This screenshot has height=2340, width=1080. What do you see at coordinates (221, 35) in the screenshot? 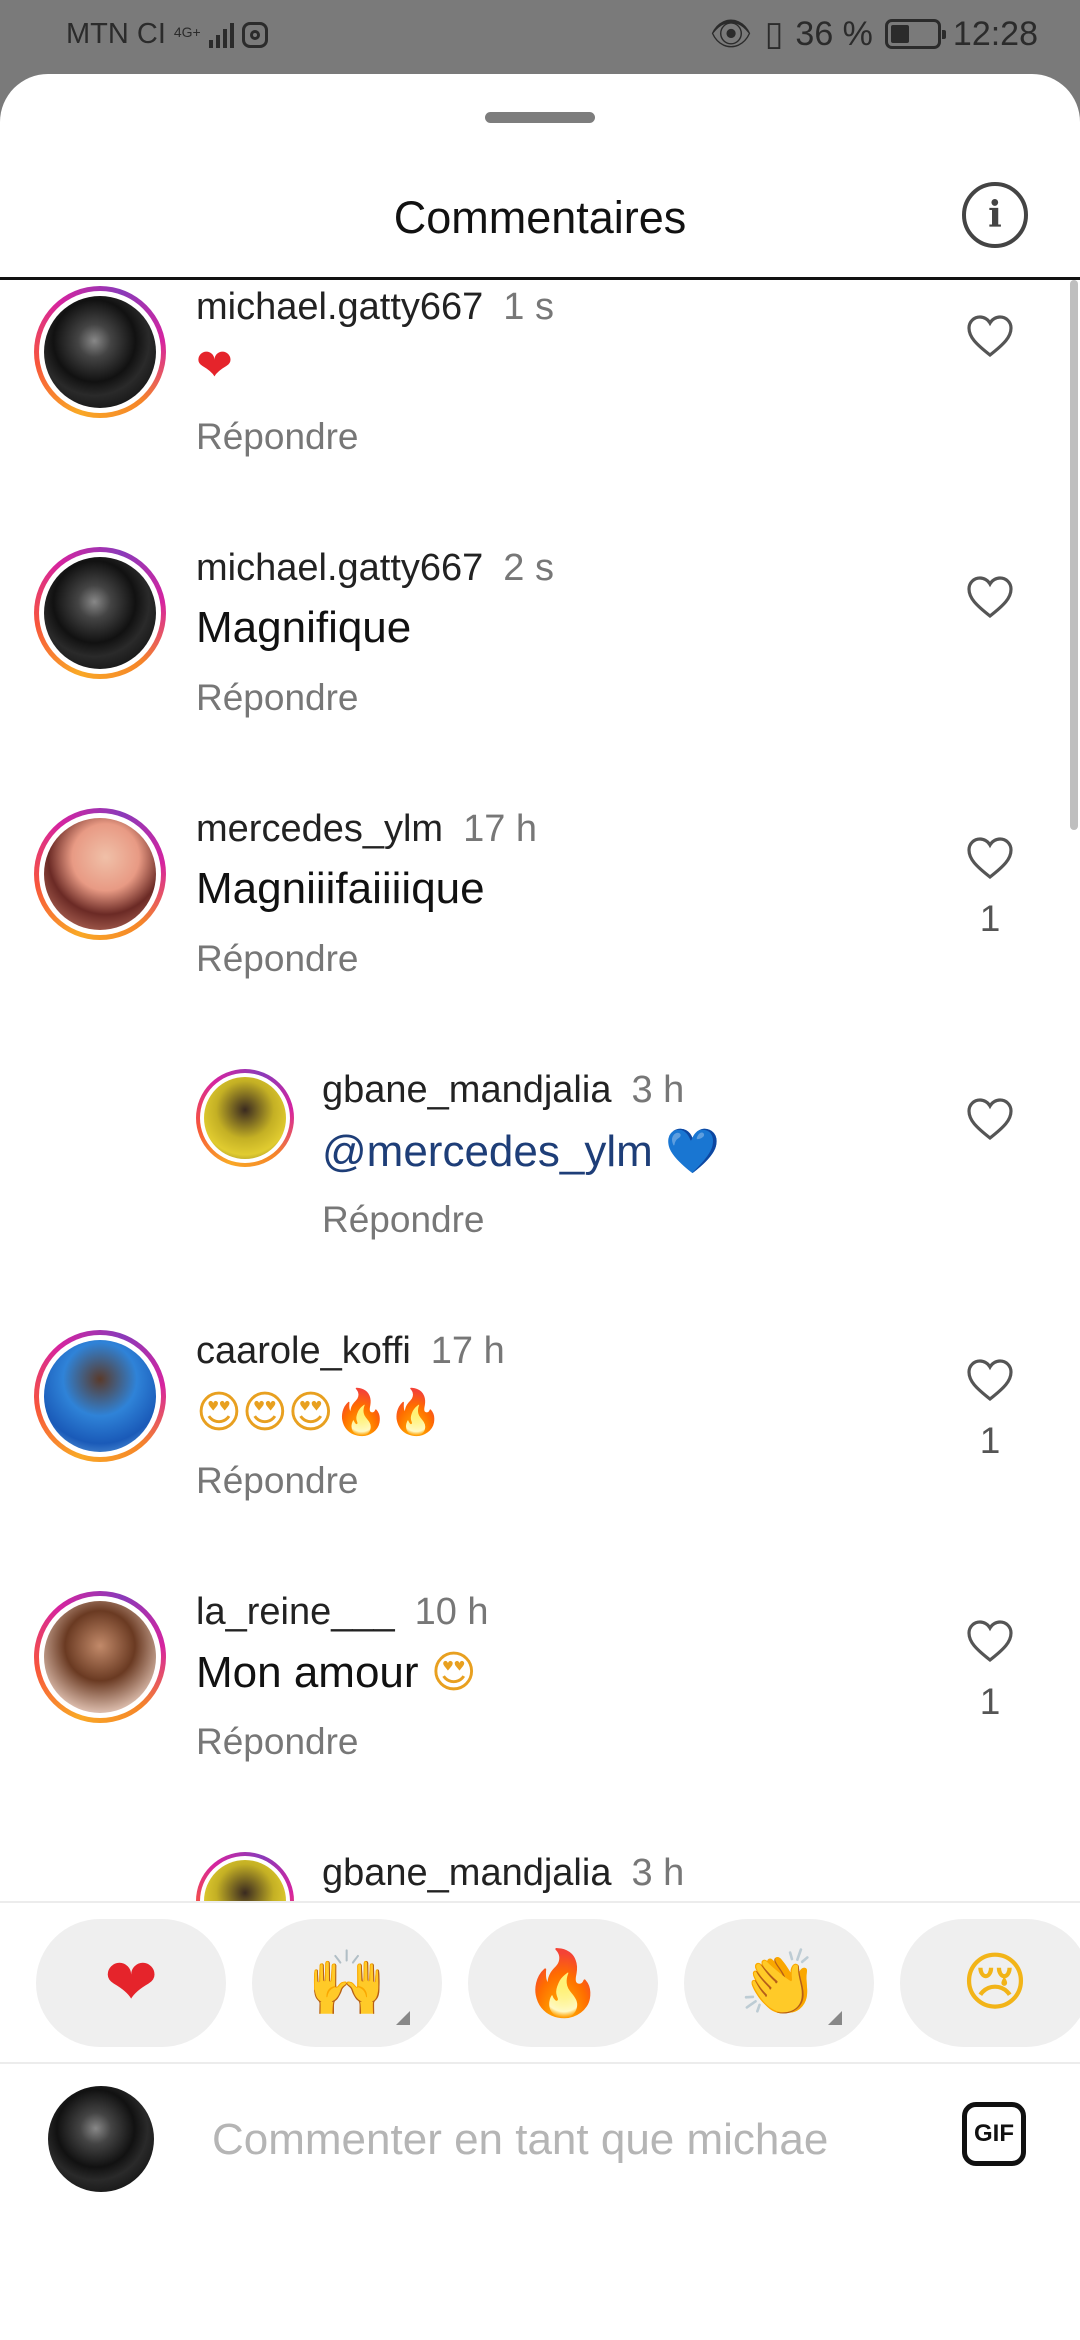
I see `signal-icon` at bounding box center [221, 35].